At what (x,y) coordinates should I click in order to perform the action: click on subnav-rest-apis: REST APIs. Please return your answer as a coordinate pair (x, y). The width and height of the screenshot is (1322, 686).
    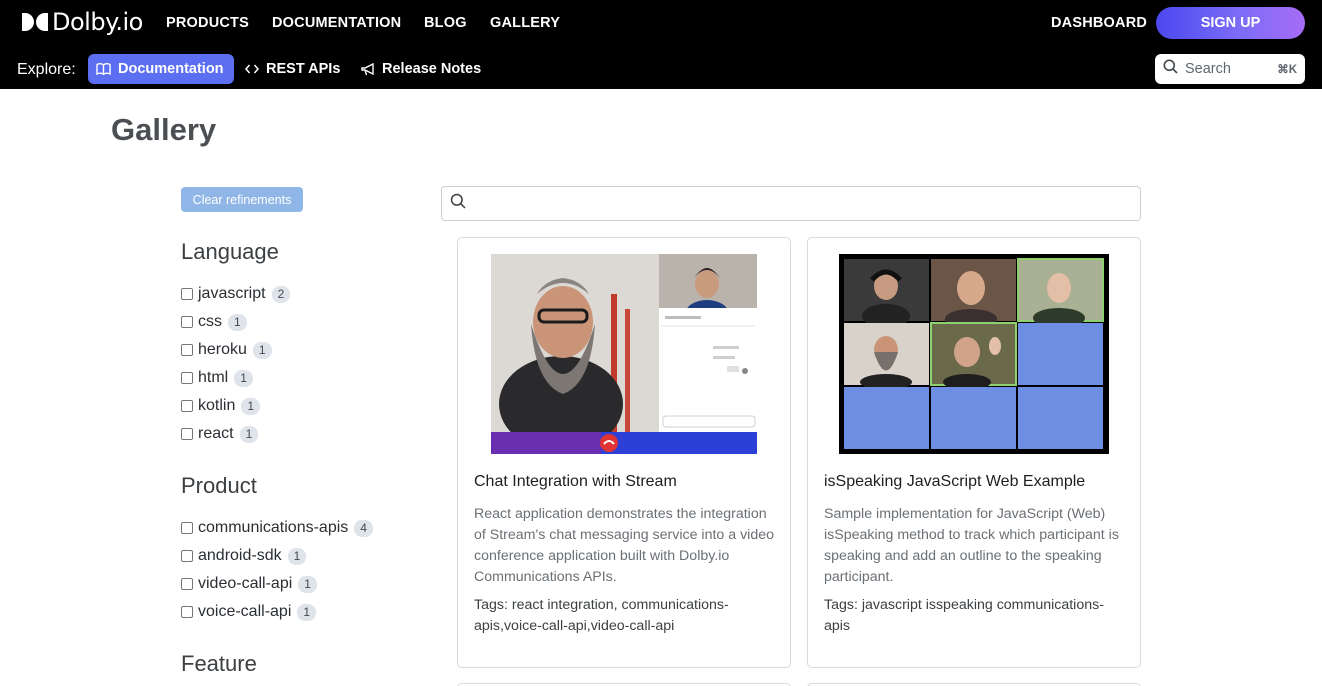
    Looking at the image, I should click on (292, 69).